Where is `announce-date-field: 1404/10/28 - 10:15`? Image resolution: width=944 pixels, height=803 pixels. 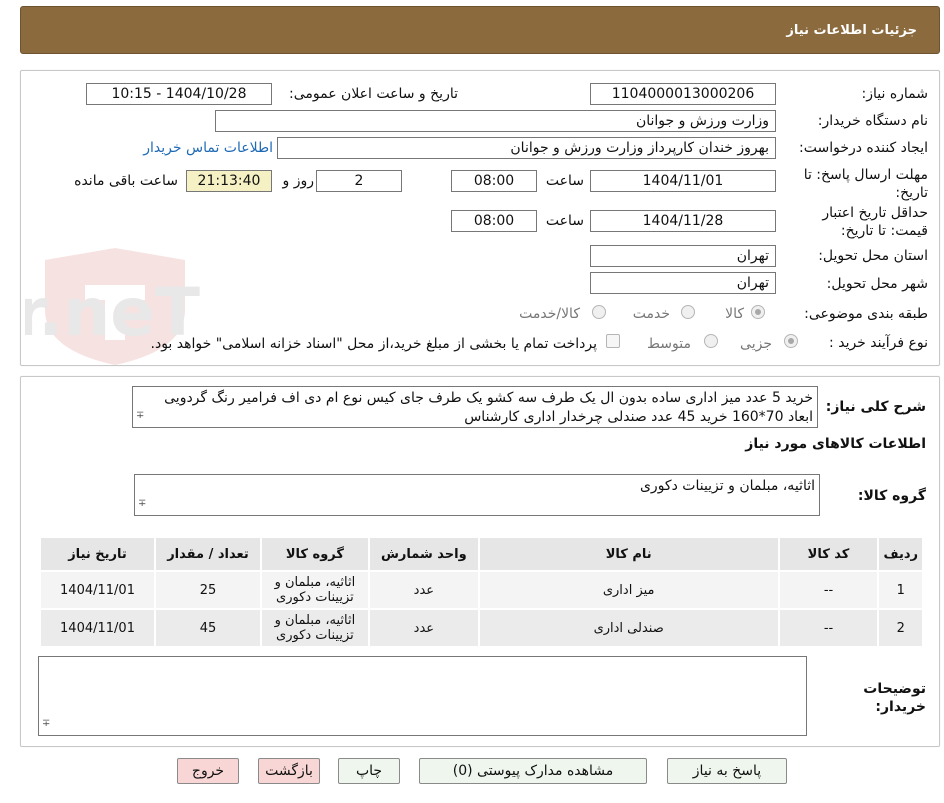 announce-date-field: 1404/10/28 - 10:15 is located at coordinates (179, 94).